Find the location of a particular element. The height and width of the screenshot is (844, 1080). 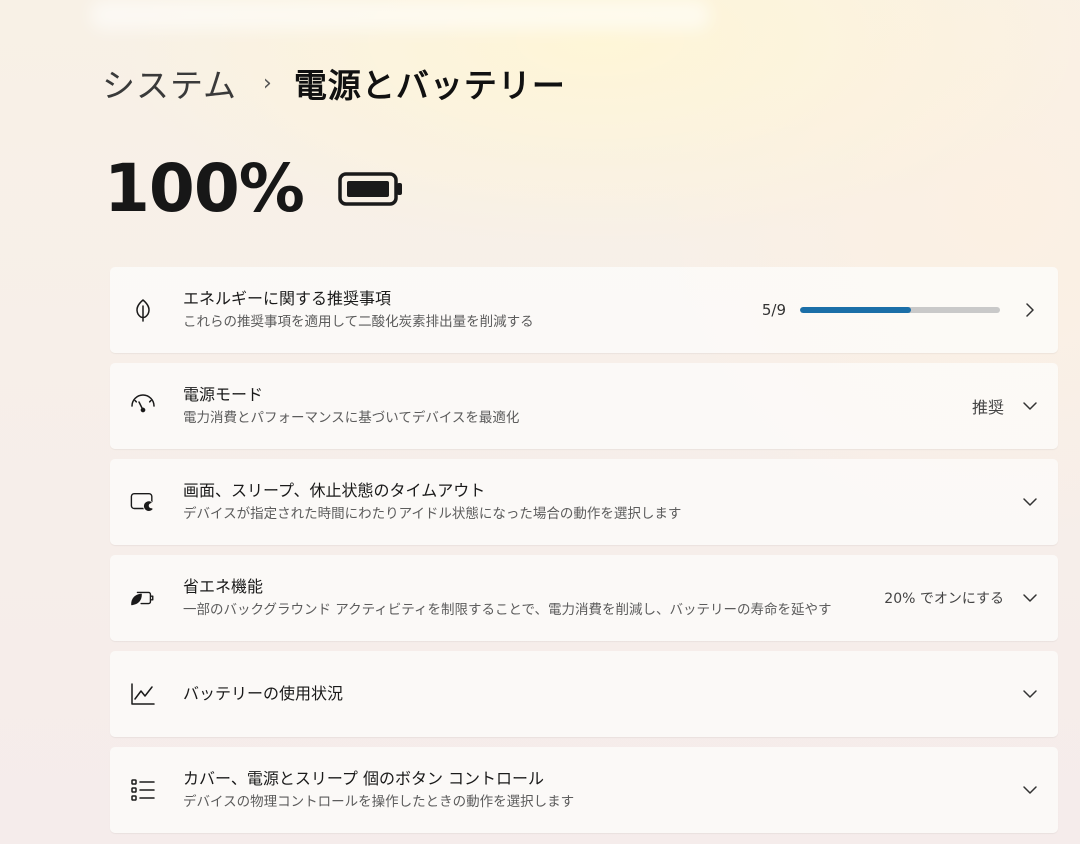

top-blurred-header is located at coordinates (400, 15).